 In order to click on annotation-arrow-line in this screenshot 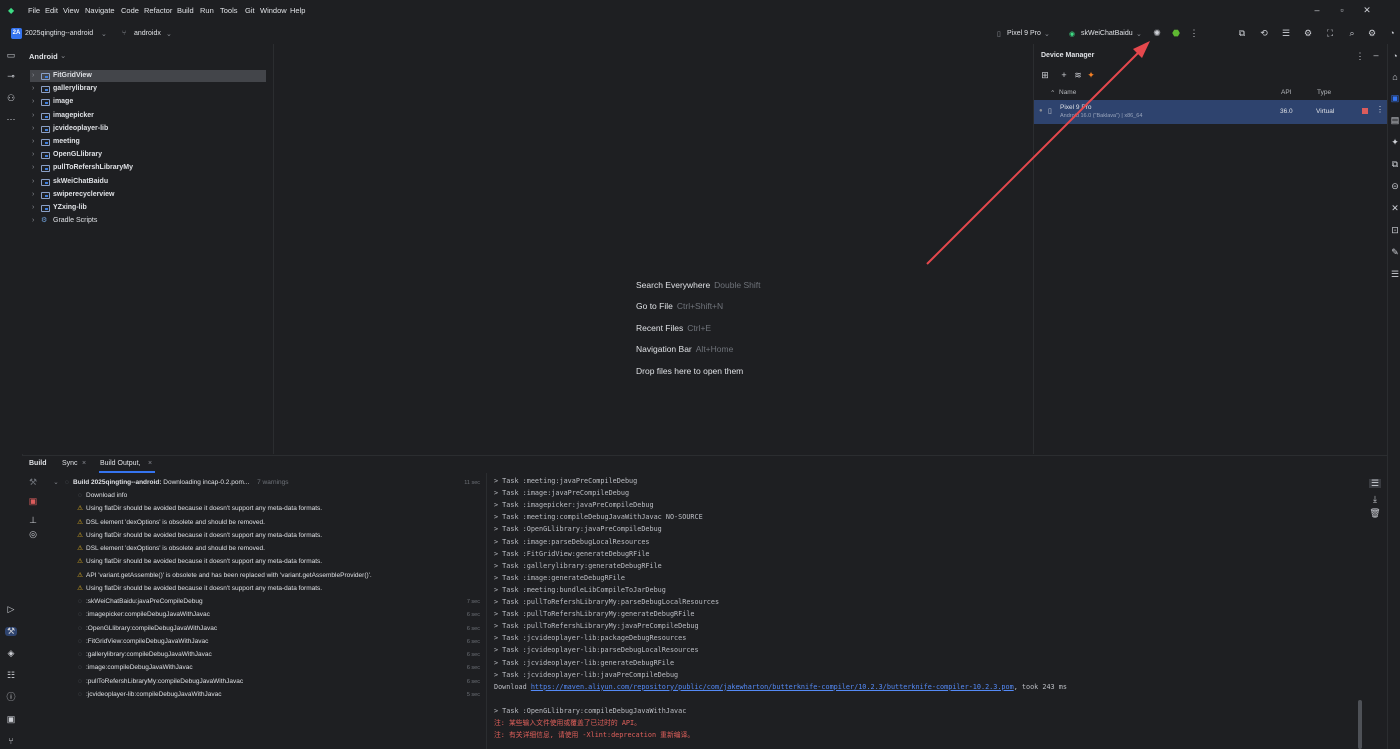, I will do `click(1035, 156)`.